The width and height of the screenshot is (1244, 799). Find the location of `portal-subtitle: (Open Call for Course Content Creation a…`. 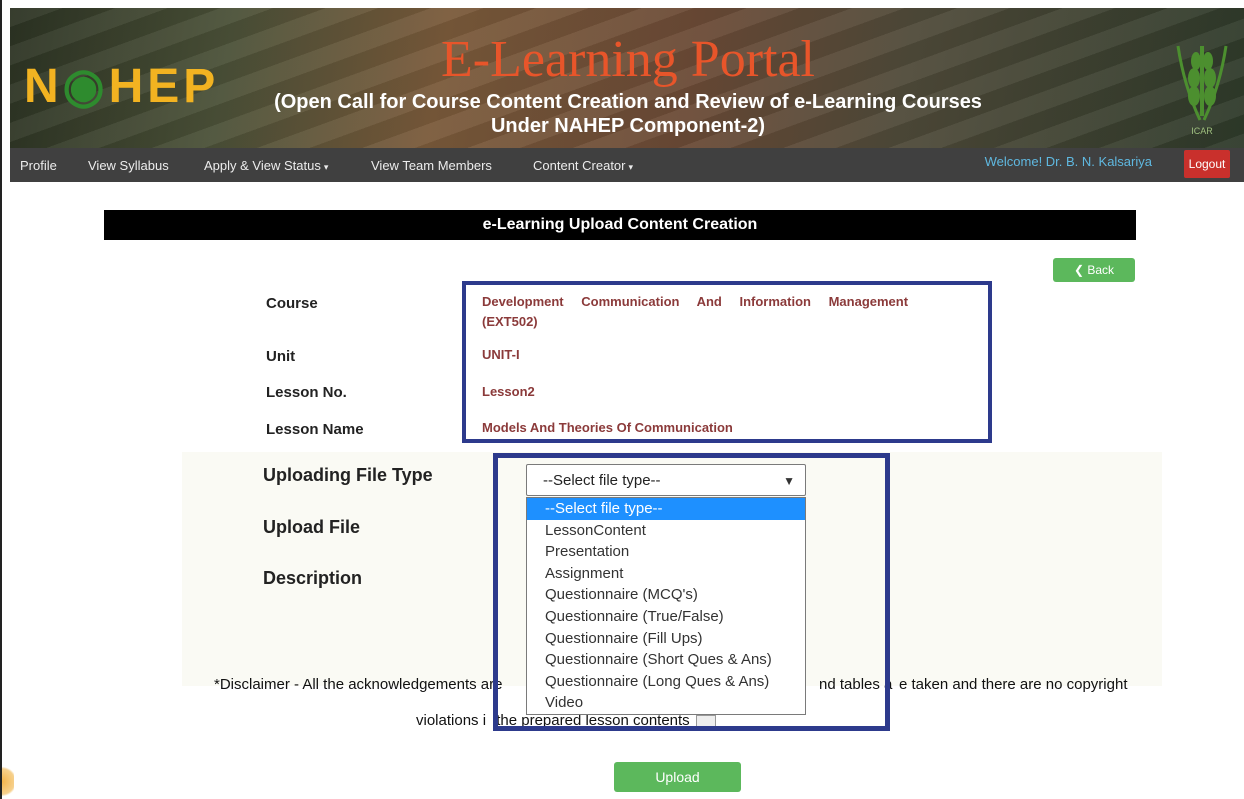

portal-subtitle: (Open Call for Course Content Creation a… is located at coordinates (627, 114).